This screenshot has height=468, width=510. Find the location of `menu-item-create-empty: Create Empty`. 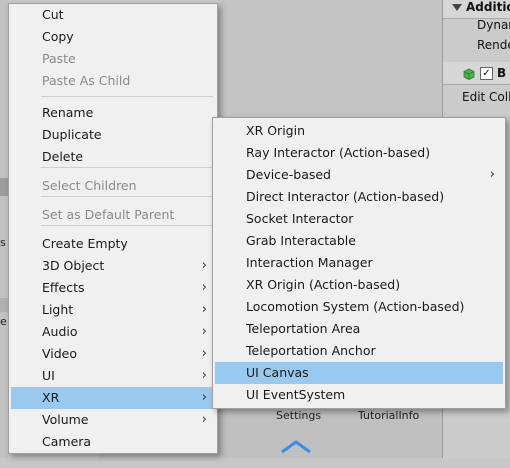

menu-item-create-empty: Create Empty is located at coordinates (113, 244).